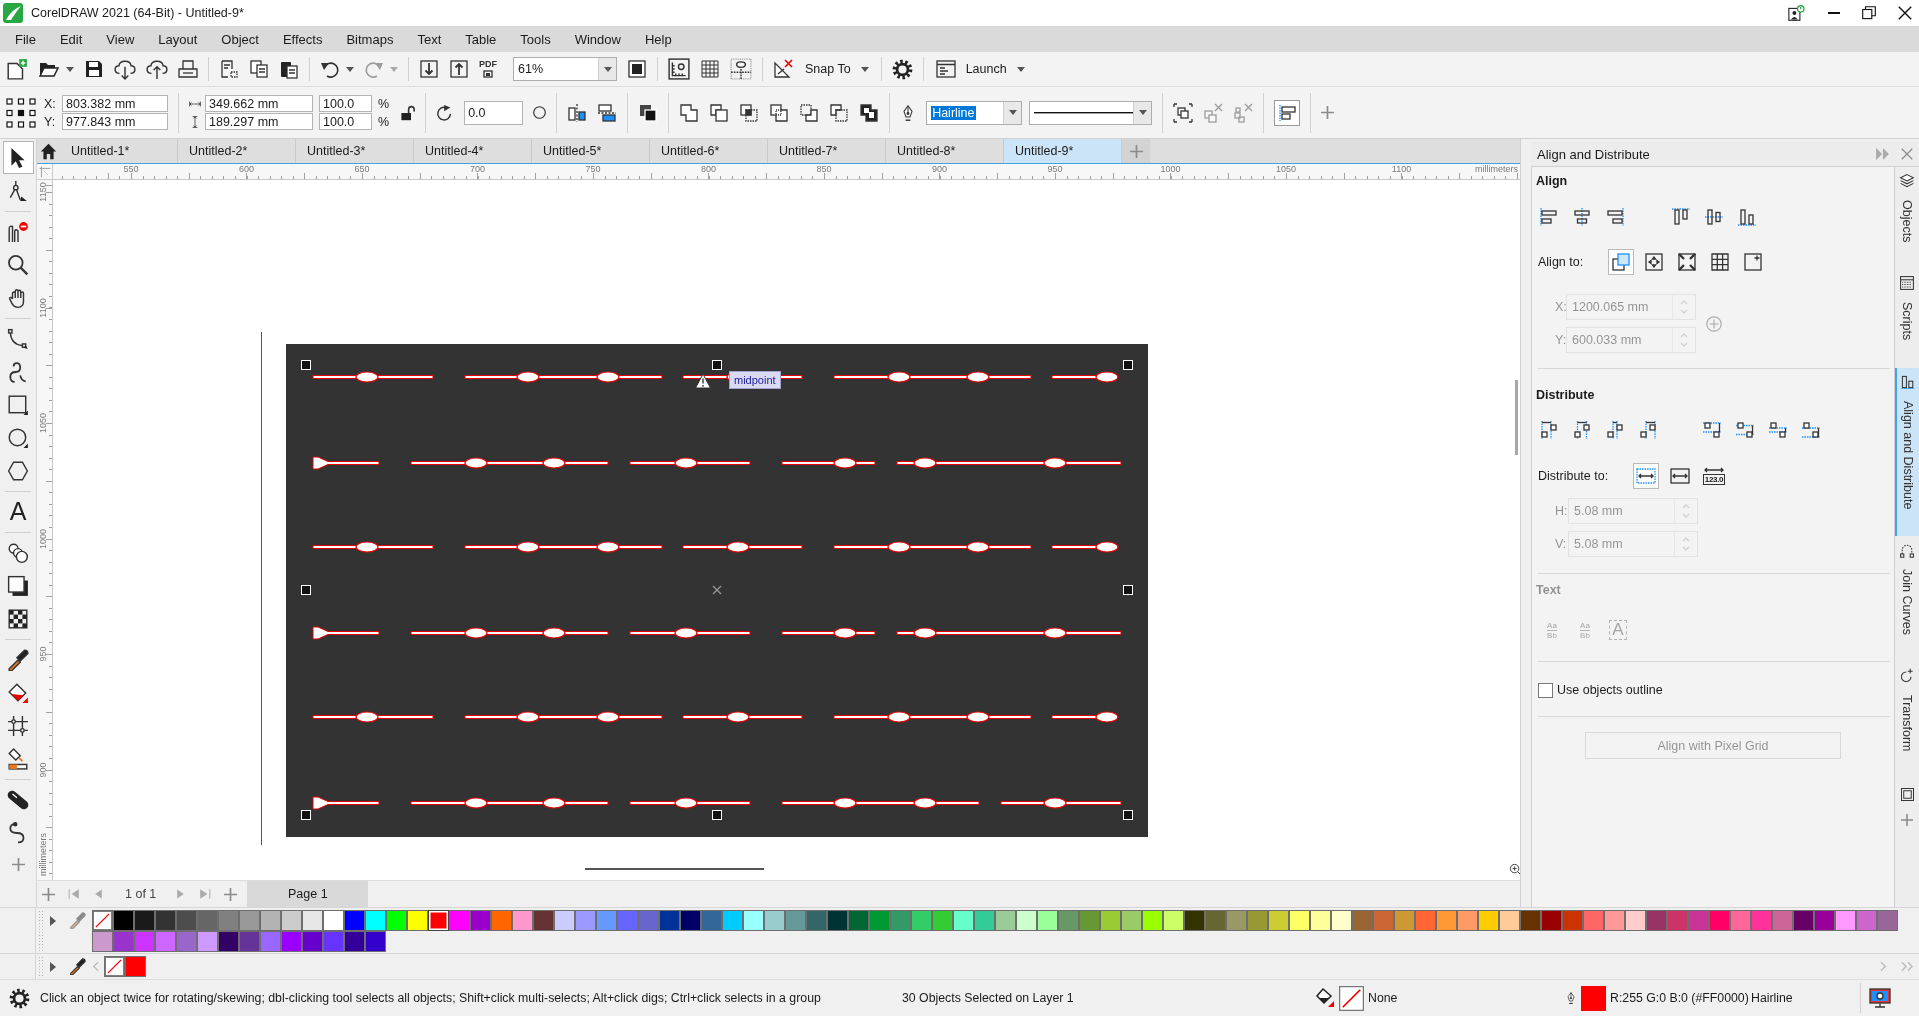 Image resolution: width=1919 pixels, height=1016 pixels. Describe the element at coordinates (53, 966) in the screenshot. I see `expand-arrow-icon` at that location.